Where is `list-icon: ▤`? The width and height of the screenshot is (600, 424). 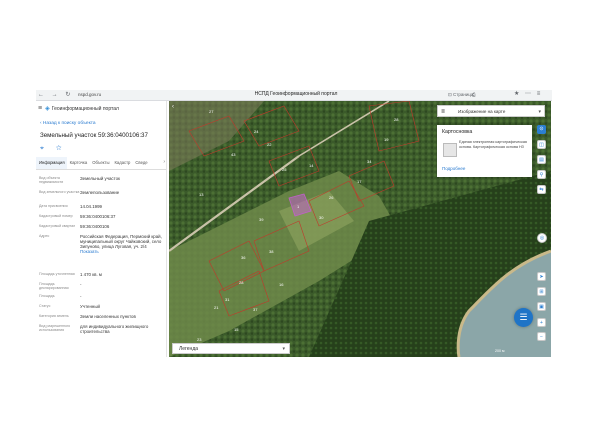 list-icon: ▤ is located at coordinates (541, 159).